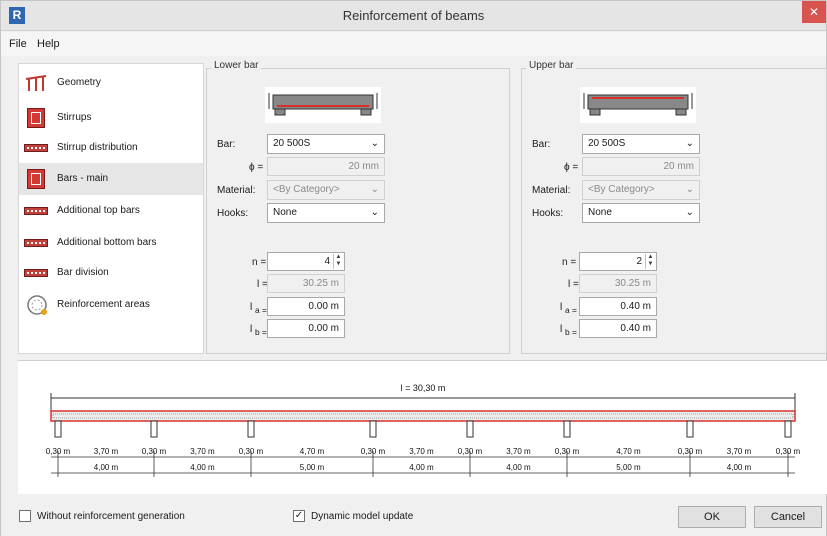 The height and width of the screenshot is (536, 827). What do you see at coordinates (233, 213) in the screenshot?
I see `lower-hooks-label: Hooks:` at bounding box center [233, 213].